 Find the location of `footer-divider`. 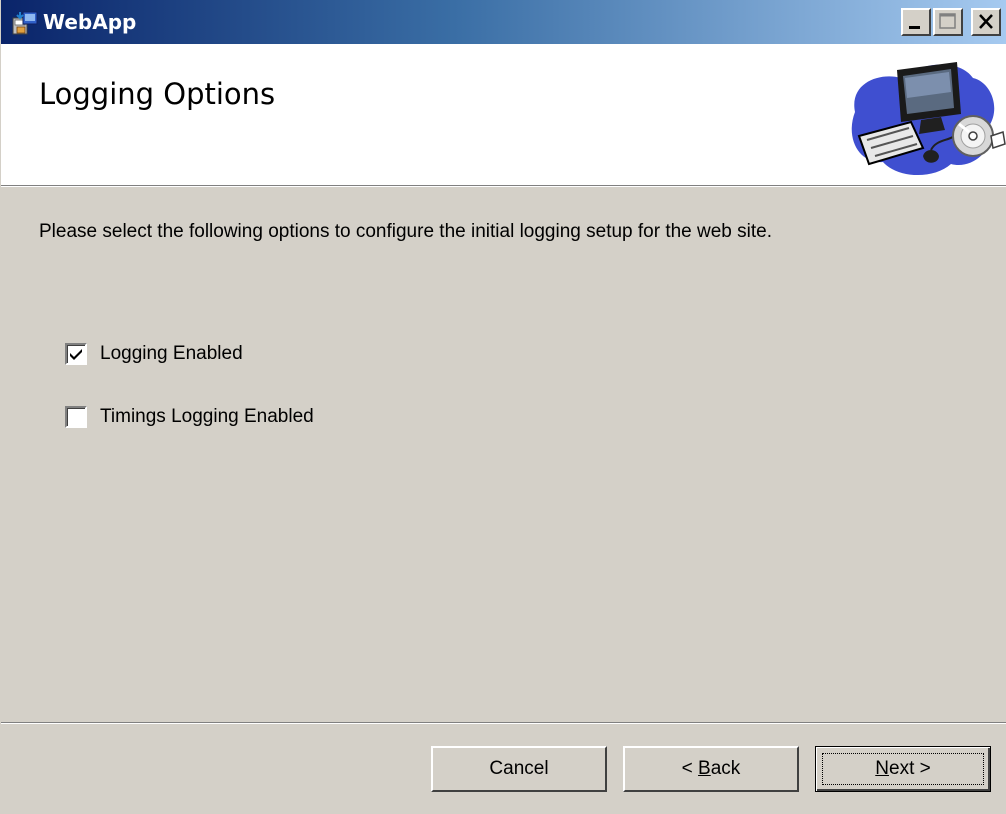

footer-divider is located at coordinates (503, 723).